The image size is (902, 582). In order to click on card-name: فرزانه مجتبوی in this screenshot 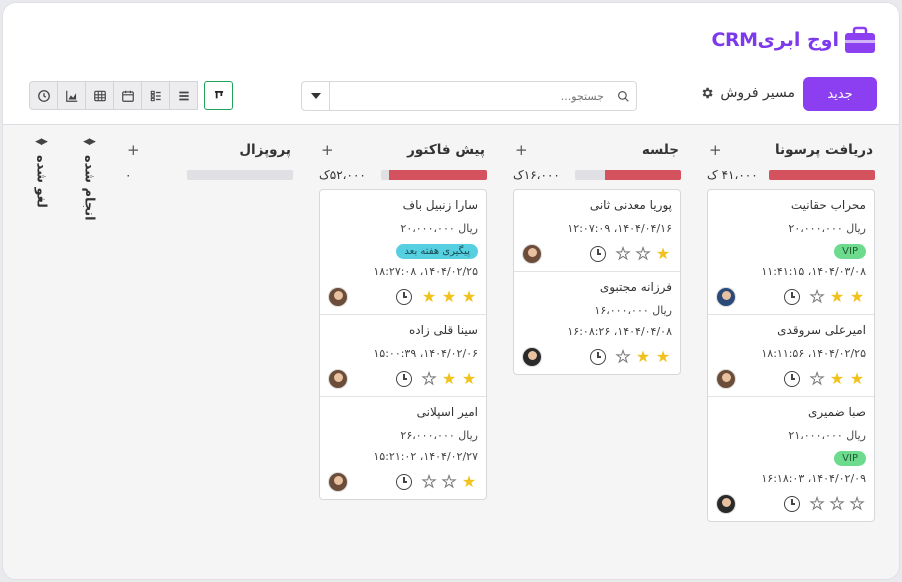, I will do `click(635, 287)`.